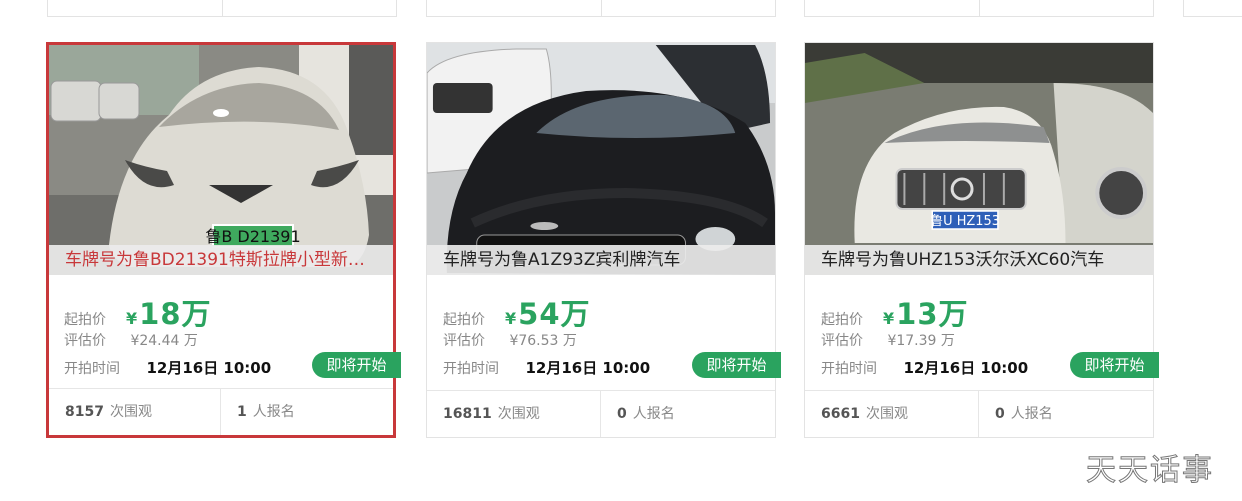  Describe the element at coordinates (307, 412) in the screenshot. I see `signups-stat: 1 人报名` at that location.